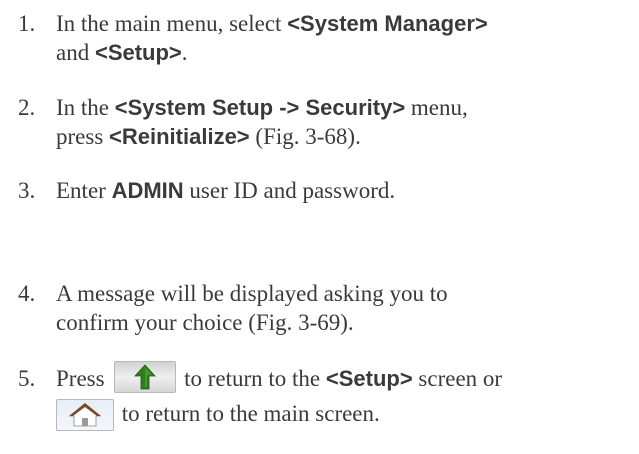 Image resolution: width=639 pixels, height=454 pixels. Describe the element at coordinates (289, 190) in the screenshot. I see `text-run: user ID and password.` at that location.